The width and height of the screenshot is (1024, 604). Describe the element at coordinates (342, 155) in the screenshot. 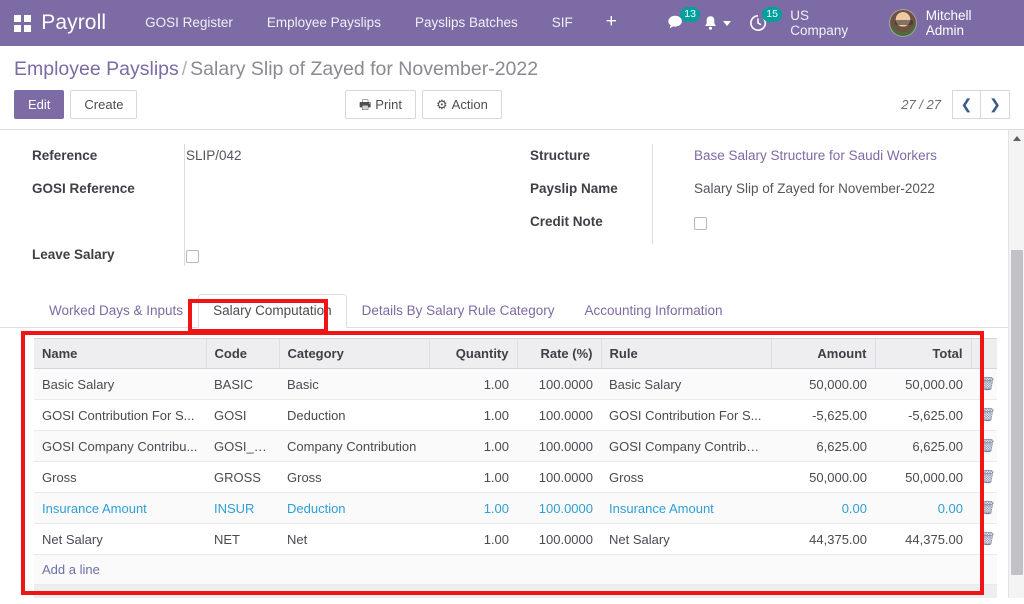

I see `field-reference-value: SLIP/042` at that location.